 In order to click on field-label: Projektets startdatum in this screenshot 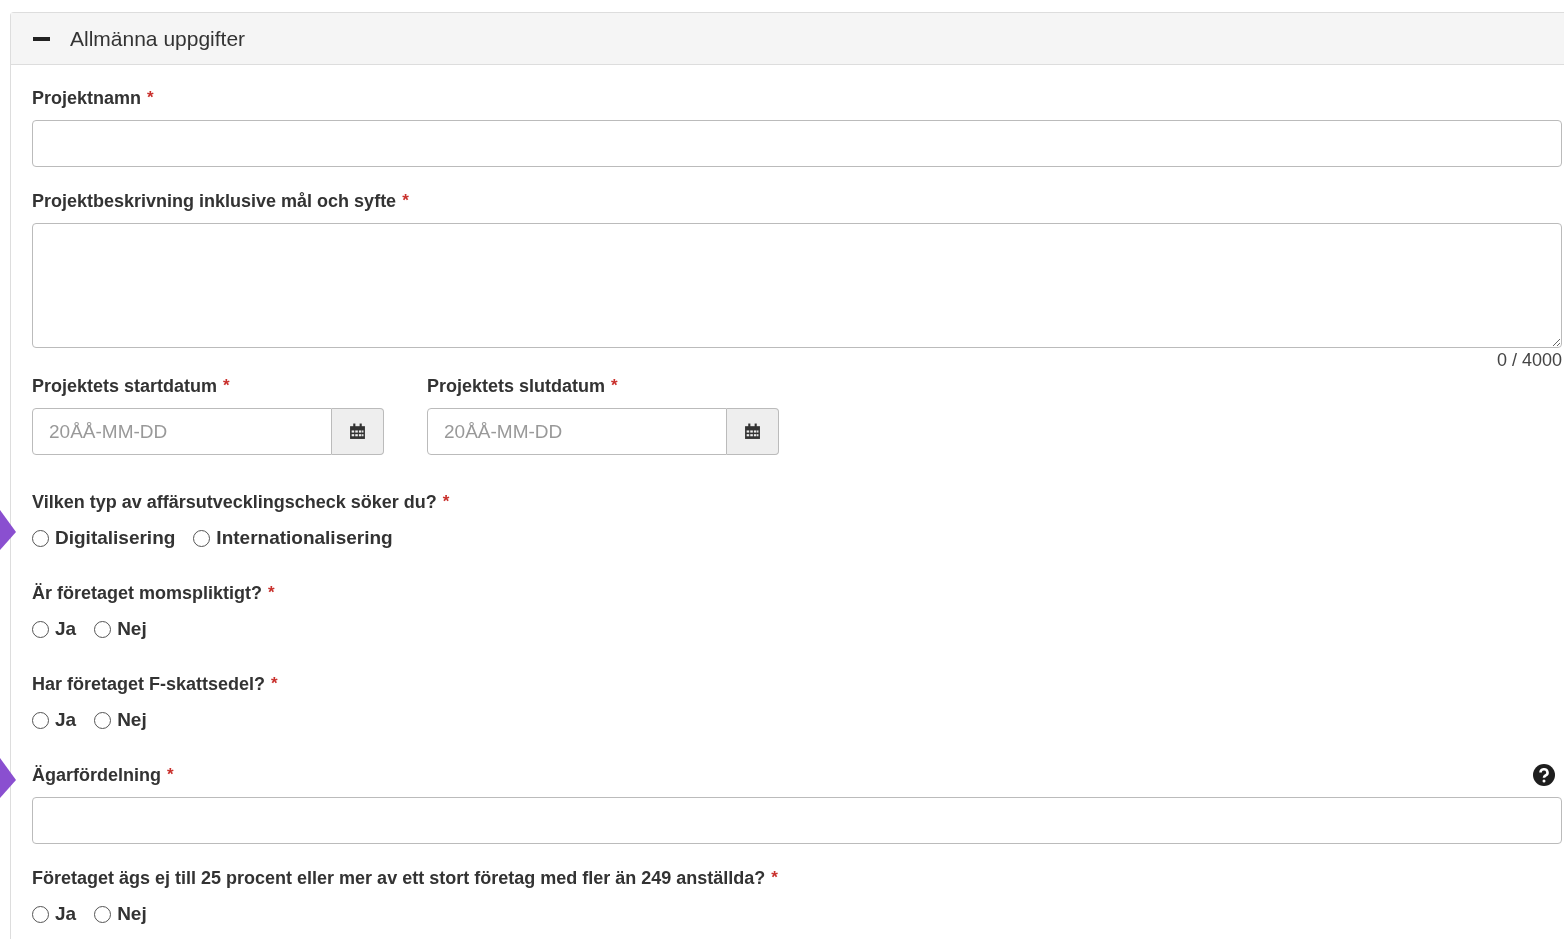, I will do `click(125, 386)`.